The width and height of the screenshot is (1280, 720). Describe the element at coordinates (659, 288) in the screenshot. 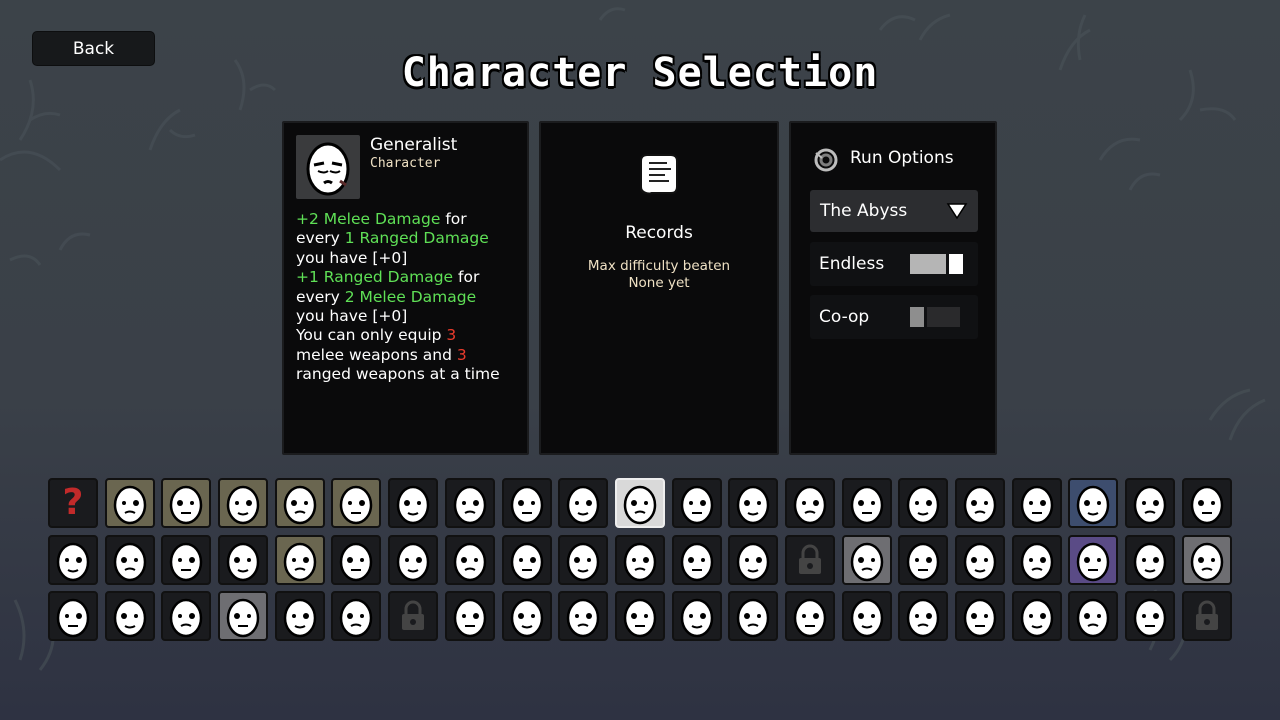

I see `records-panel: Records Max difficulty beaten None yet` at that location.